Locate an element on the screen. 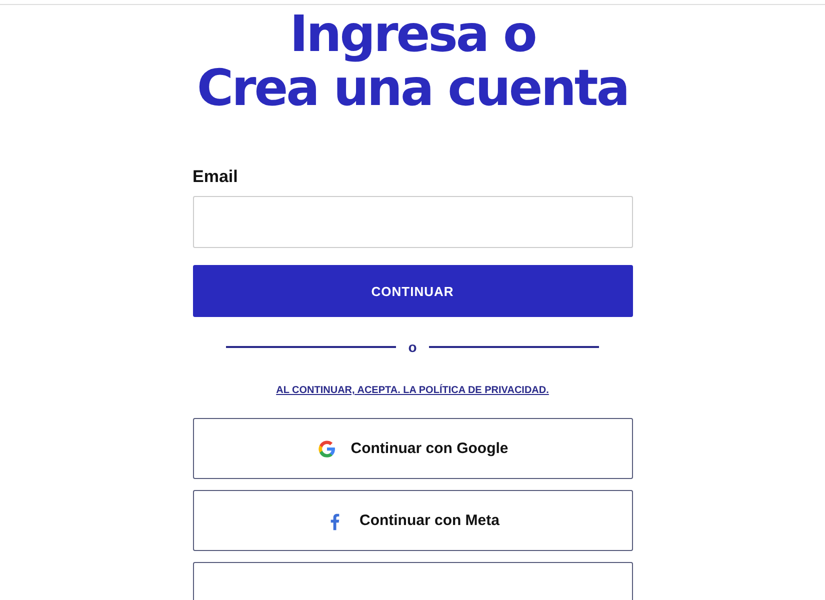  email-field is located at coordinates (412, 222).